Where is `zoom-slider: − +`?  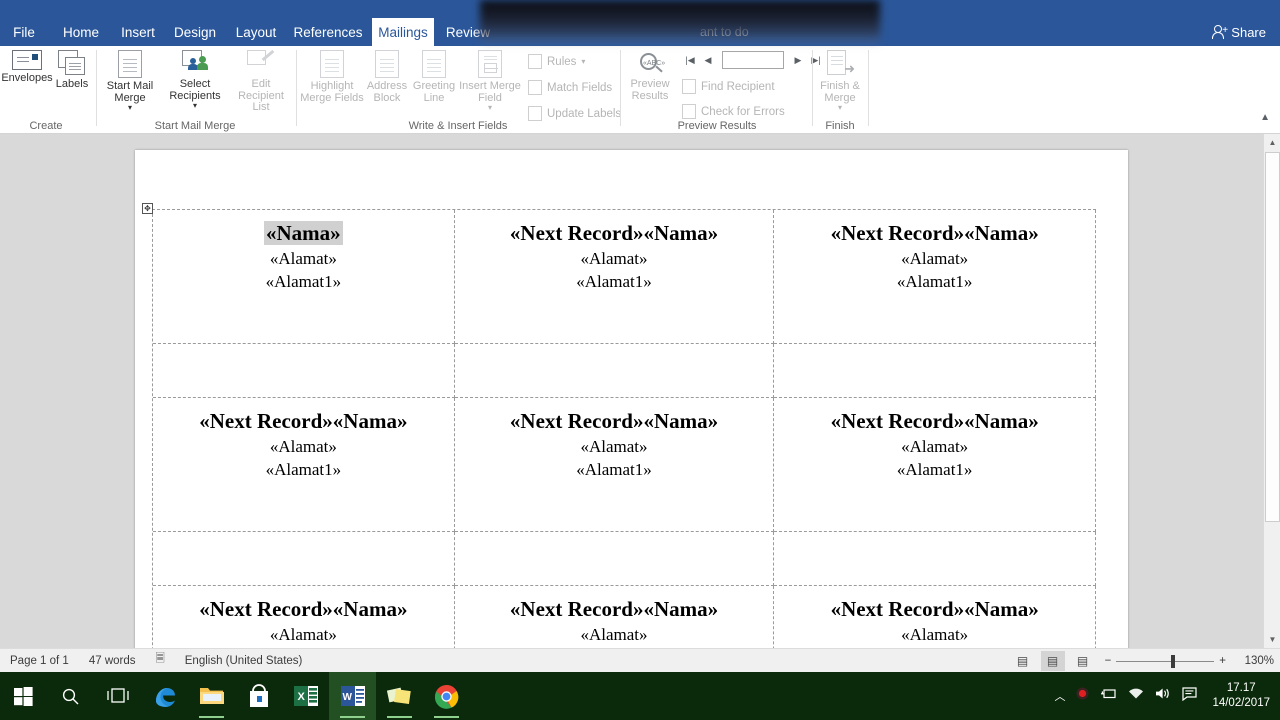
zoom-slider: − + is located at coordinates (1165, 661).